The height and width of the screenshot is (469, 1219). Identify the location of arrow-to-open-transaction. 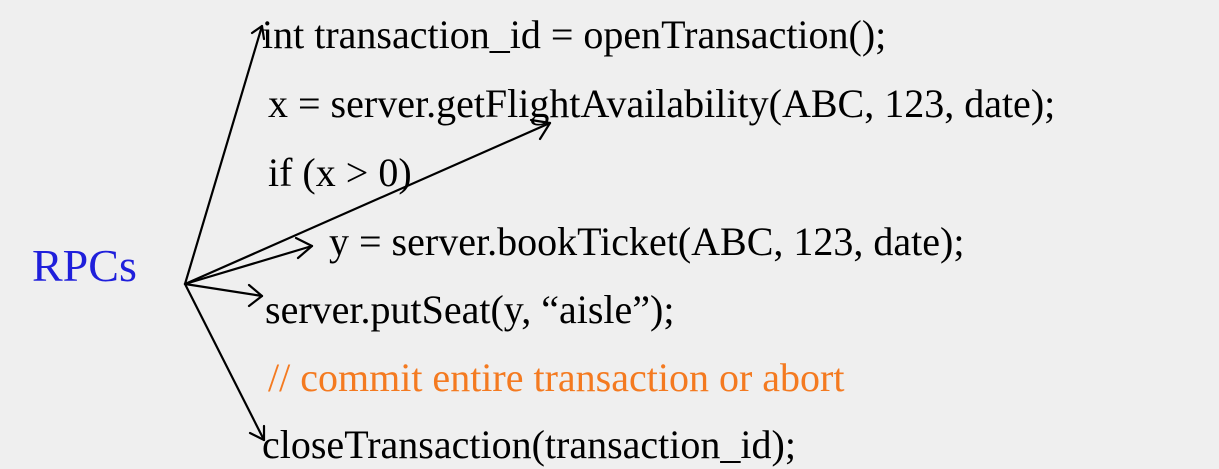
(224, 155).